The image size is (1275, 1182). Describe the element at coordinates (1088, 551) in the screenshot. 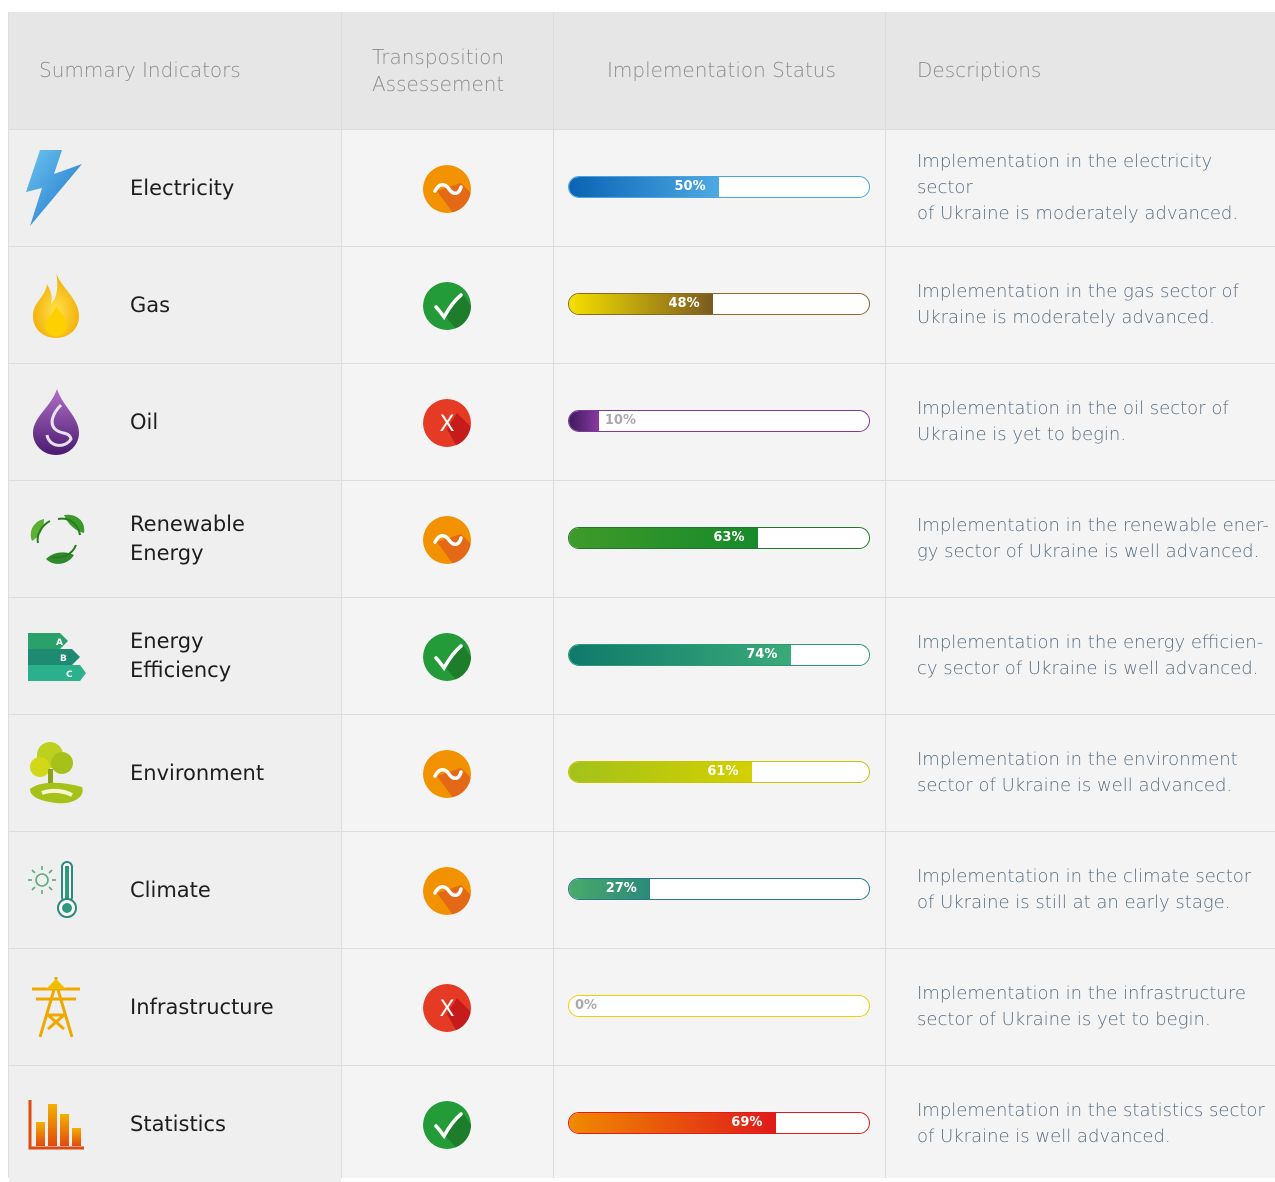

I see `description-line: gy sector of Ukraine is well advanced.` at that location.